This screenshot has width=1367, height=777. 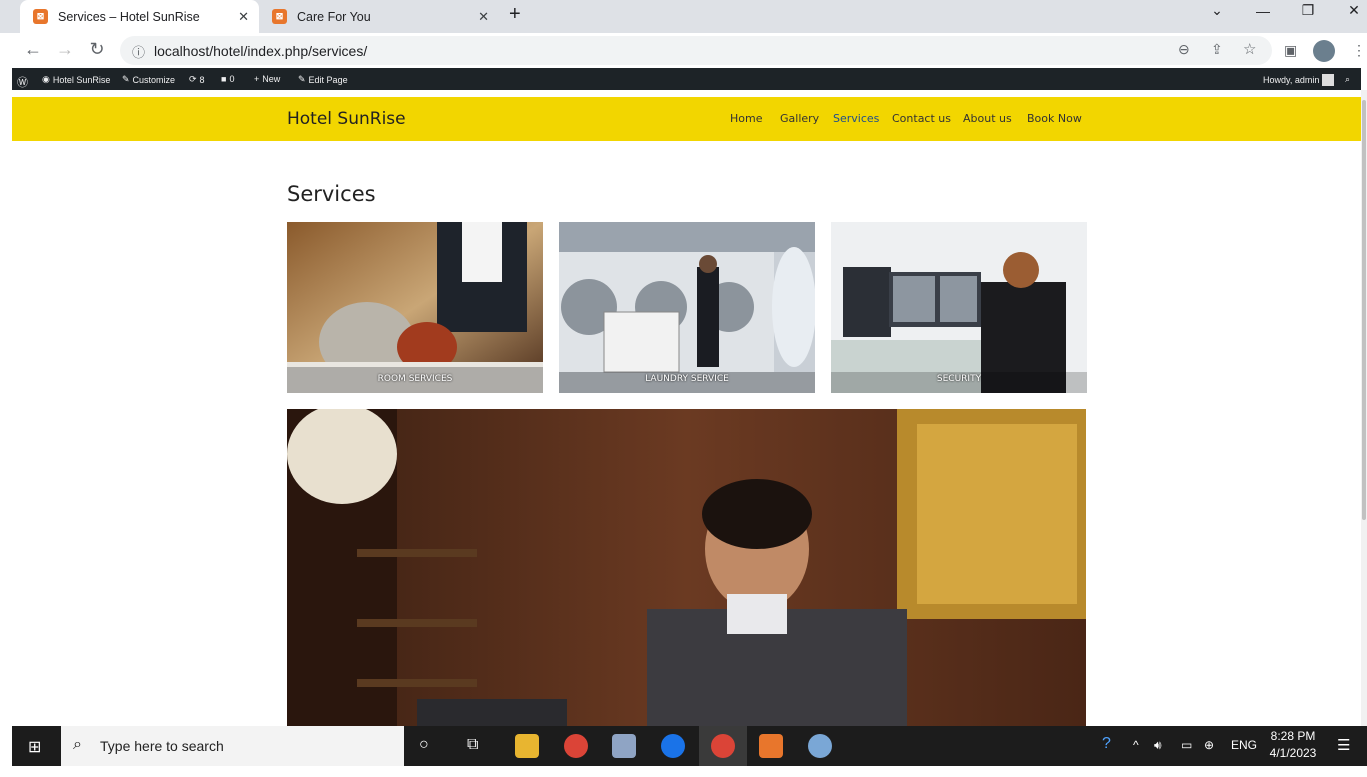 What do you see at coordinates (1324, 51) in the screenshot?
I see `profile-avatar` at bounding box center [1324, 51].